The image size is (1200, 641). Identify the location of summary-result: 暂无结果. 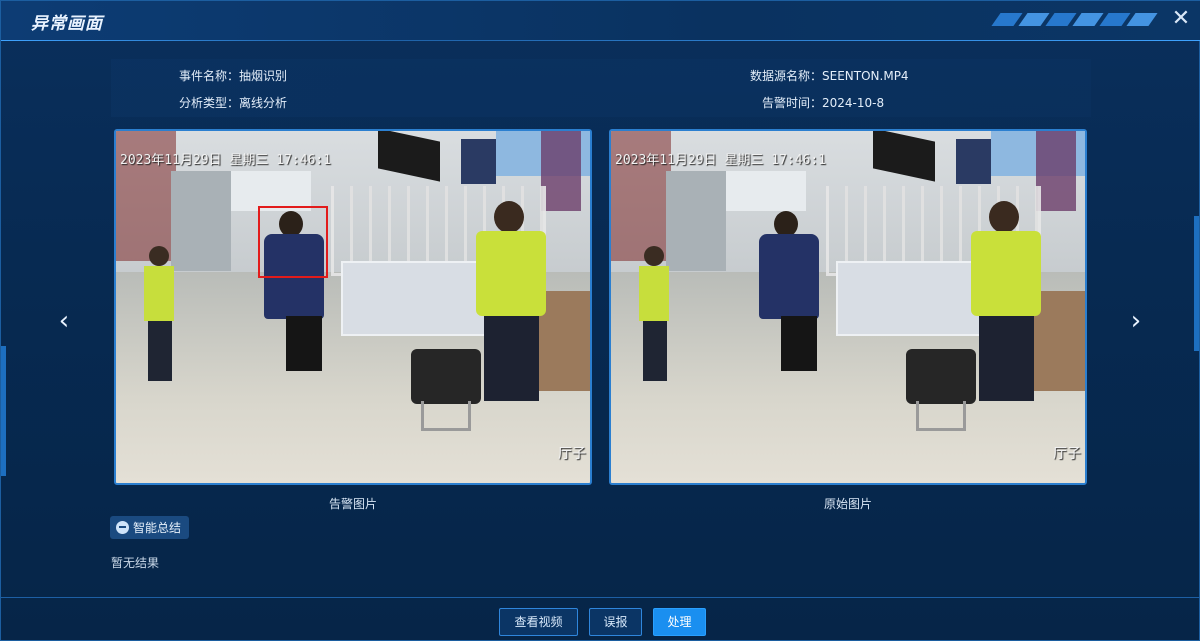
(135, 563).